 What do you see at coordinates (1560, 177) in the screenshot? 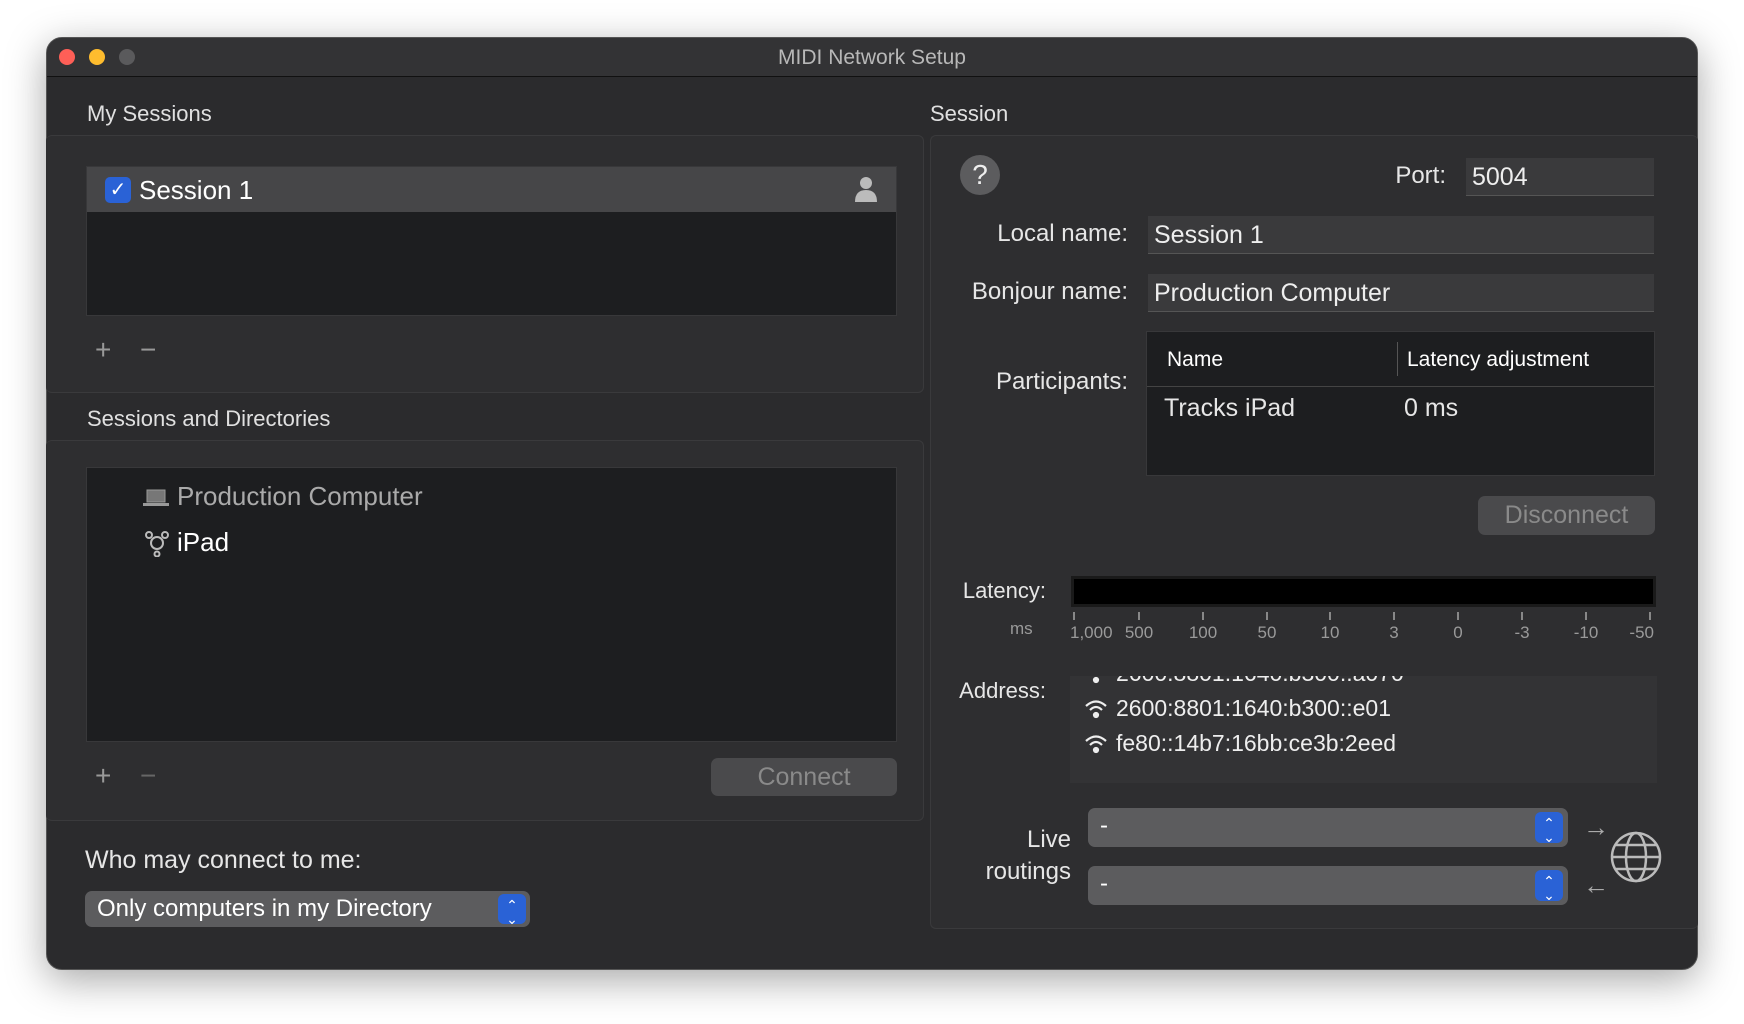
I see `port-field: 5004` at bounding box center [1560, 177].